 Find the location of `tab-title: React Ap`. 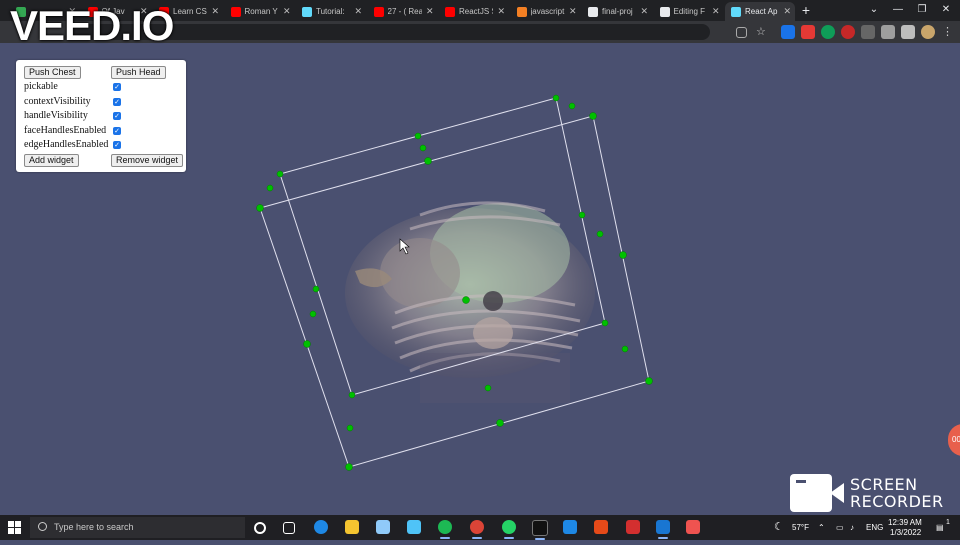

tab-title: React Ap is located at coordinates (761, 11).